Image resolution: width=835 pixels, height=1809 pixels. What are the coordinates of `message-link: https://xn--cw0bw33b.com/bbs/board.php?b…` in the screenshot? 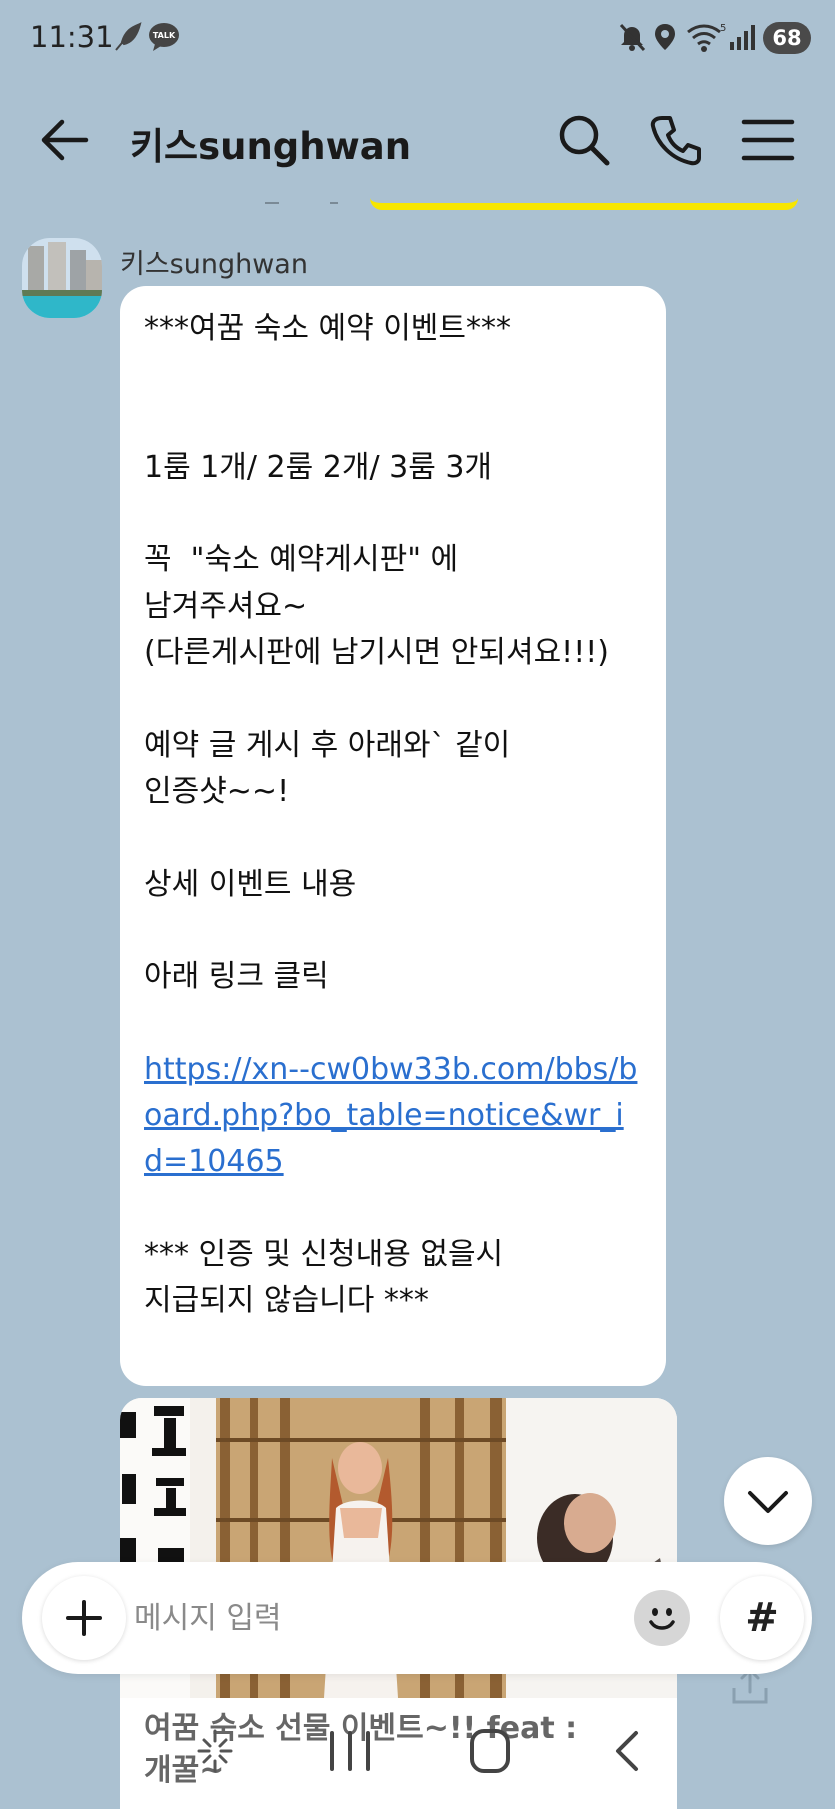 It's located at (390, 1116).